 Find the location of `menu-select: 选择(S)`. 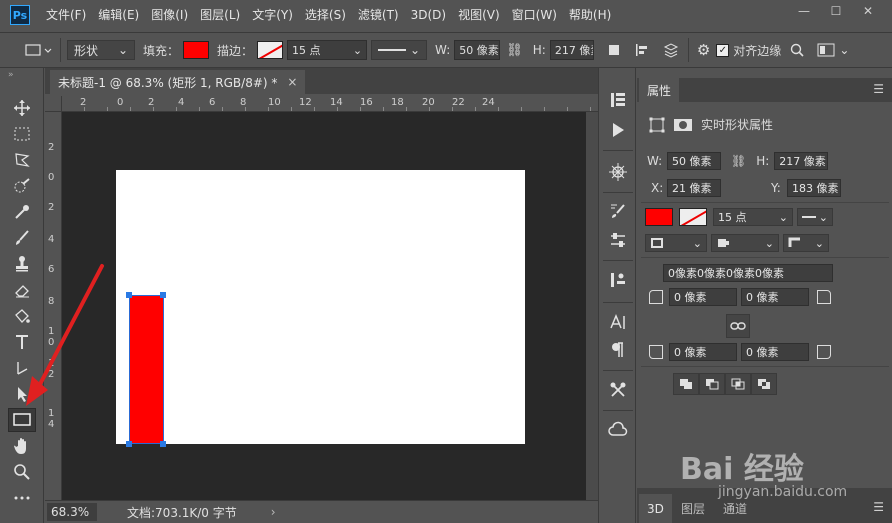

menu-select: 选择(S) is located at coordinates (325, 15).